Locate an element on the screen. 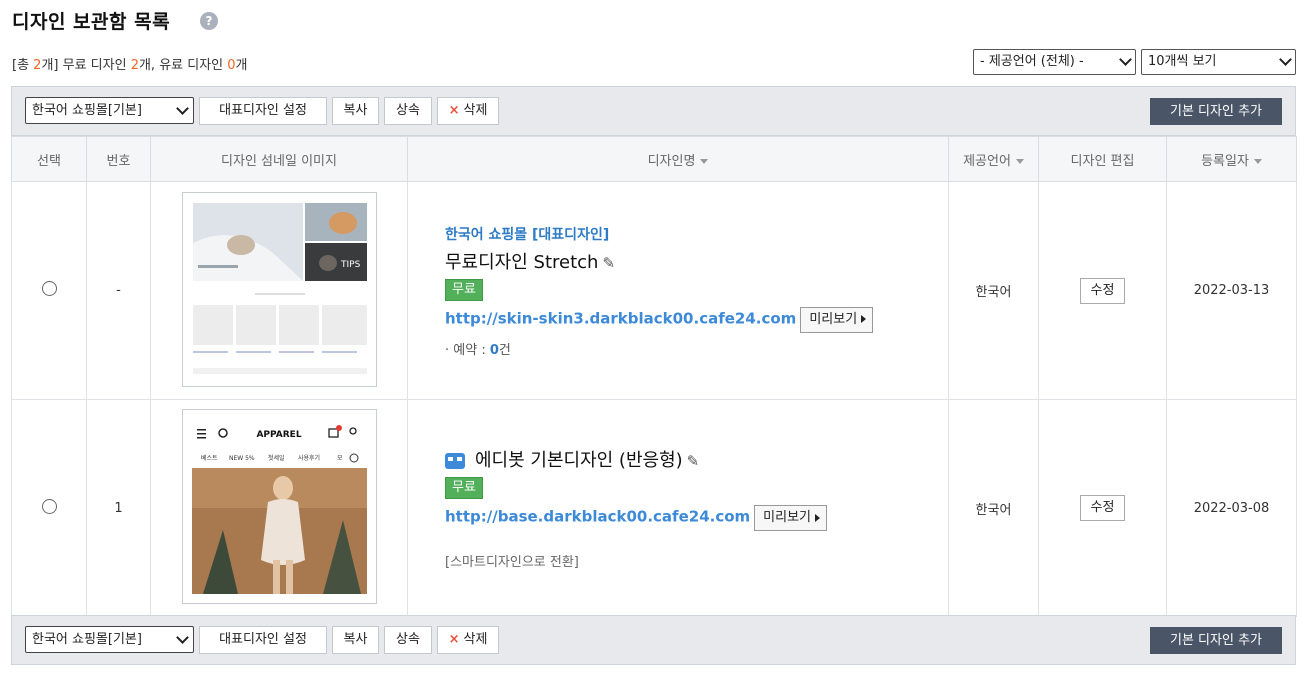  table-header-row: 선택 번호 디자인 섬네일 이미지 디자인명 제공언어 디자인 편집 등록일자 is located at coordinates (654, 159).